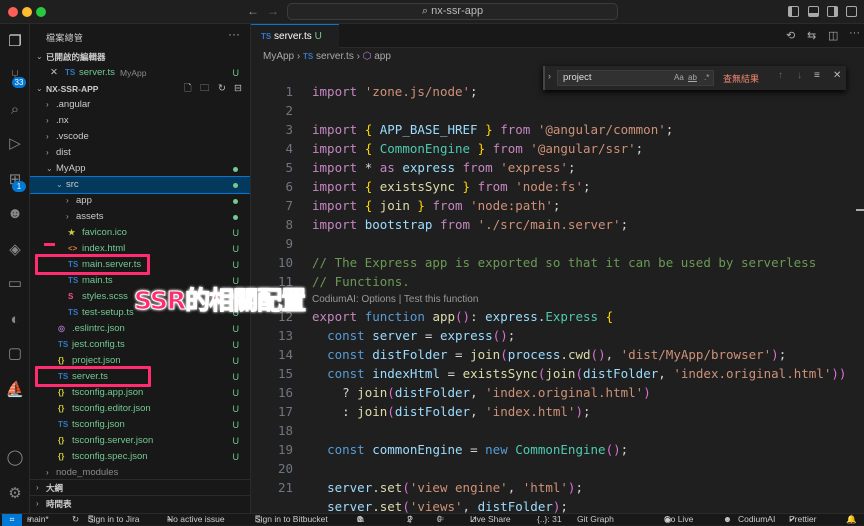 The width and height of the screenshot is (864, 526). Describe the element at coordinates (39, 88) in the screenshot. I see `chevron-down-icon: ⌄` at that location.